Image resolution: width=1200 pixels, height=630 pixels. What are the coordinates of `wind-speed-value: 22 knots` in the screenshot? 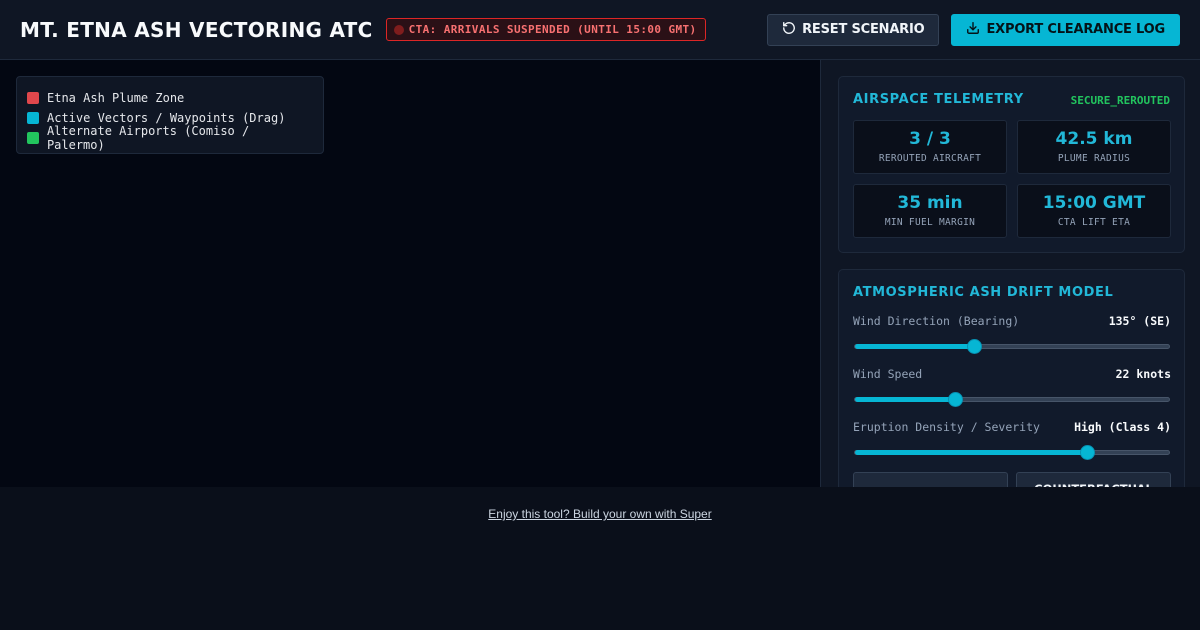 It's located at (1143, 374).